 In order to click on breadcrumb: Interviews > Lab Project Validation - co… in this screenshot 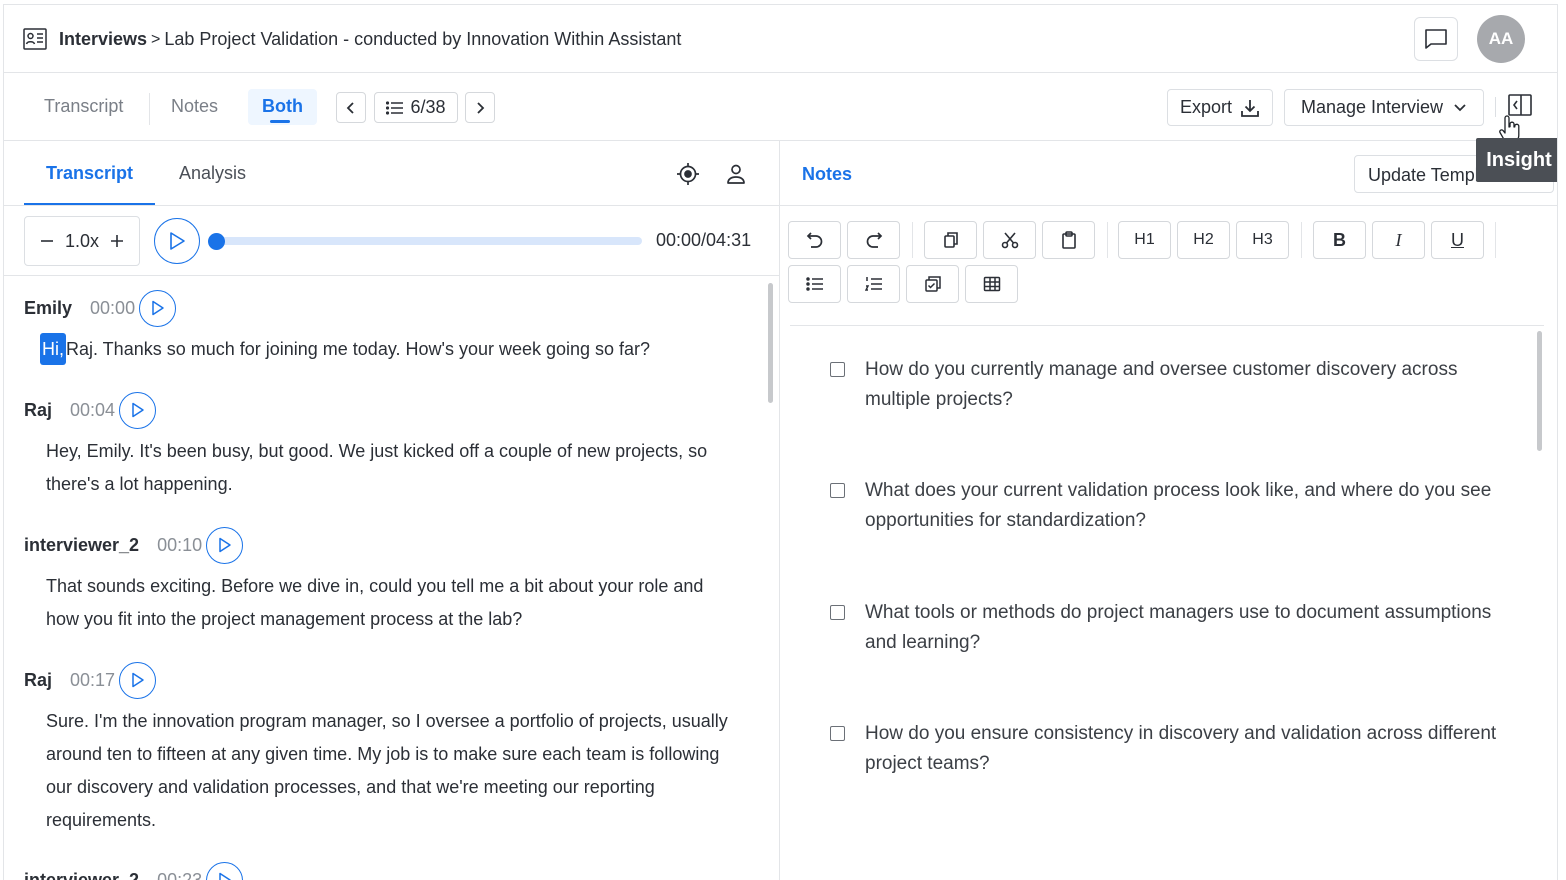, I will do `click(370, 39)`.